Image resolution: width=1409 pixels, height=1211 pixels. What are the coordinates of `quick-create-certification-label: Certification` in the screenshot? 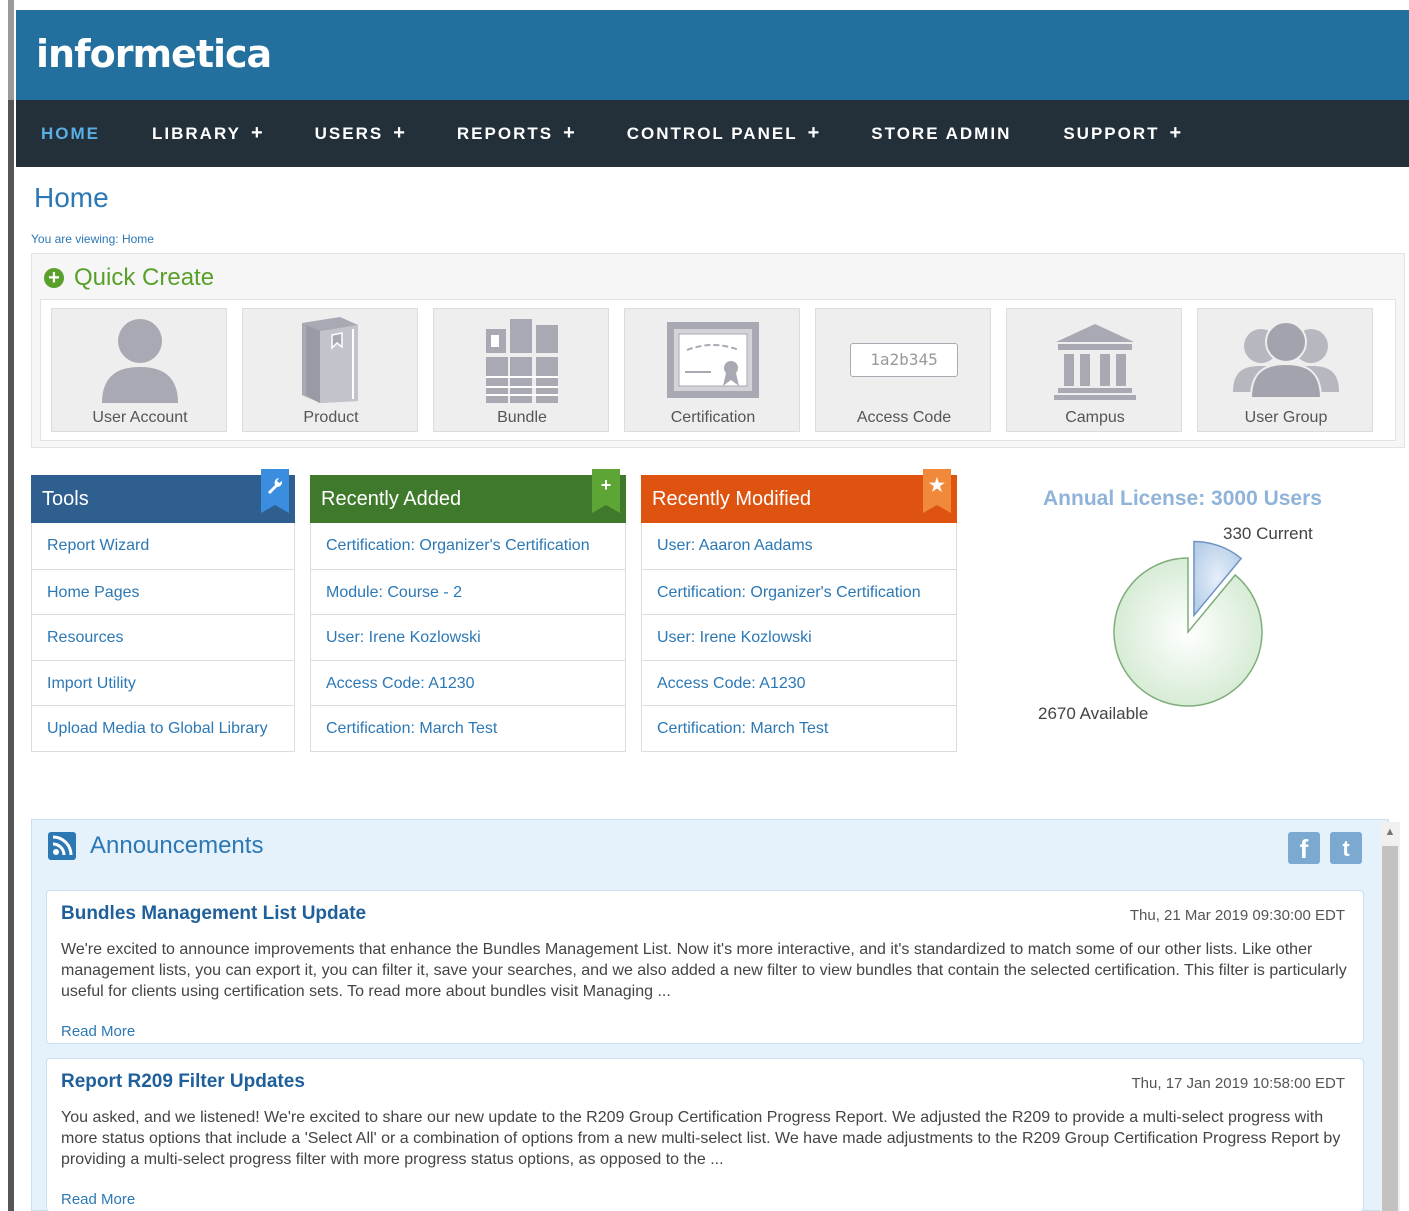 It's located at (713, 417).